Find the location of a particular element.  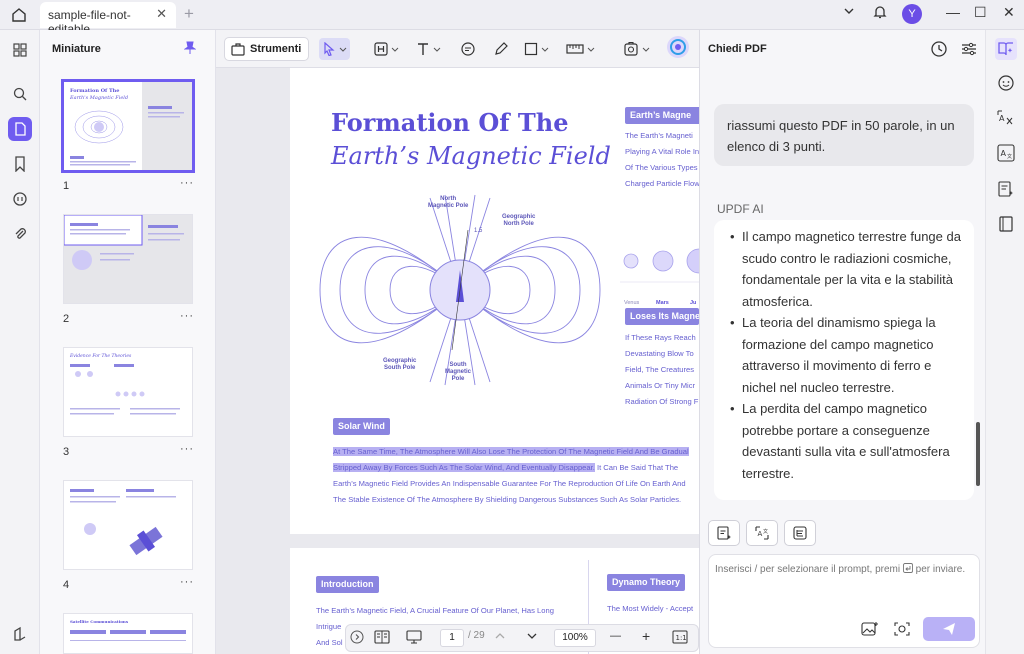

close-tab-icon: ✕ is located at coordinates (161, 14).